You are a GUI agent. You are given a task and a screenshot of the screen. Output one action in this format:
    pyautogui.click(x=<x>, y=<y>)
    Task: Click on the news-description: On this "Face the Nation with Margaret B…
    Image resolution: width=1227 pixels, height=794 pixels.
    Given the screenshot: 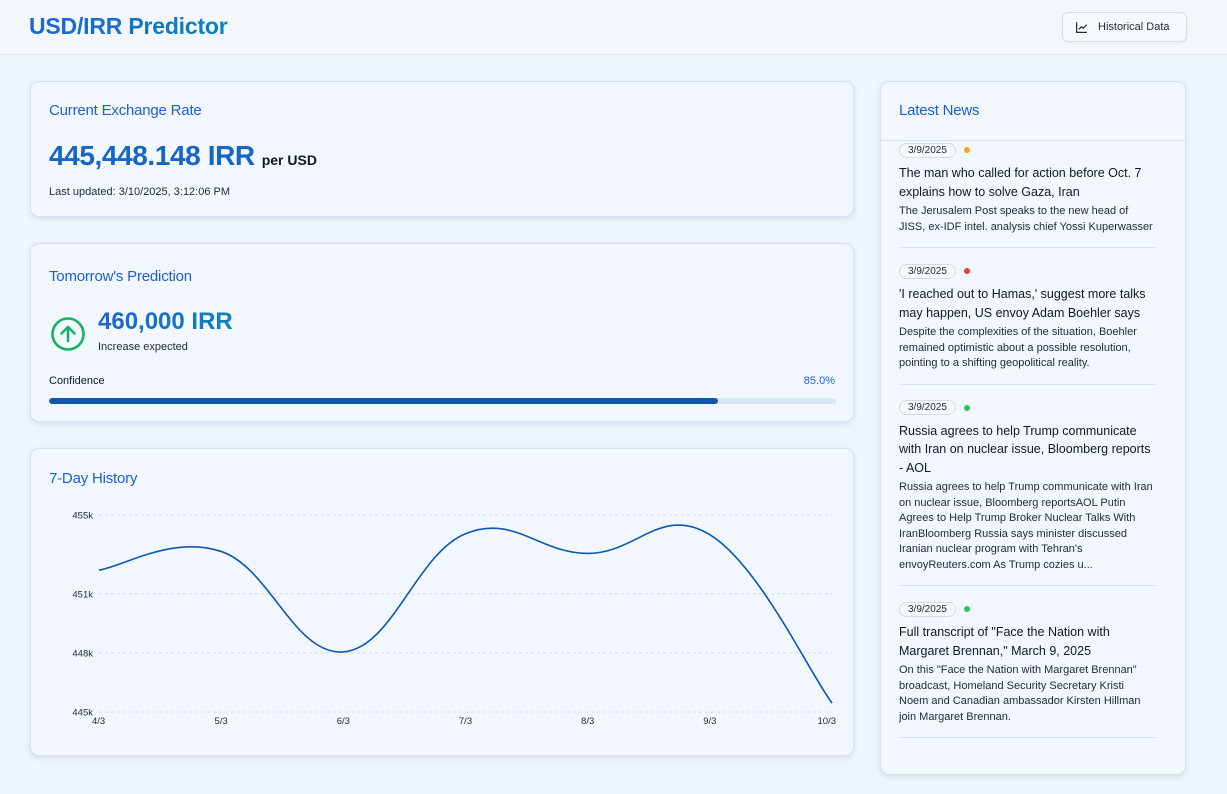 What is the action you would take?
    pyautogui.click(x=1020, y=693)
    